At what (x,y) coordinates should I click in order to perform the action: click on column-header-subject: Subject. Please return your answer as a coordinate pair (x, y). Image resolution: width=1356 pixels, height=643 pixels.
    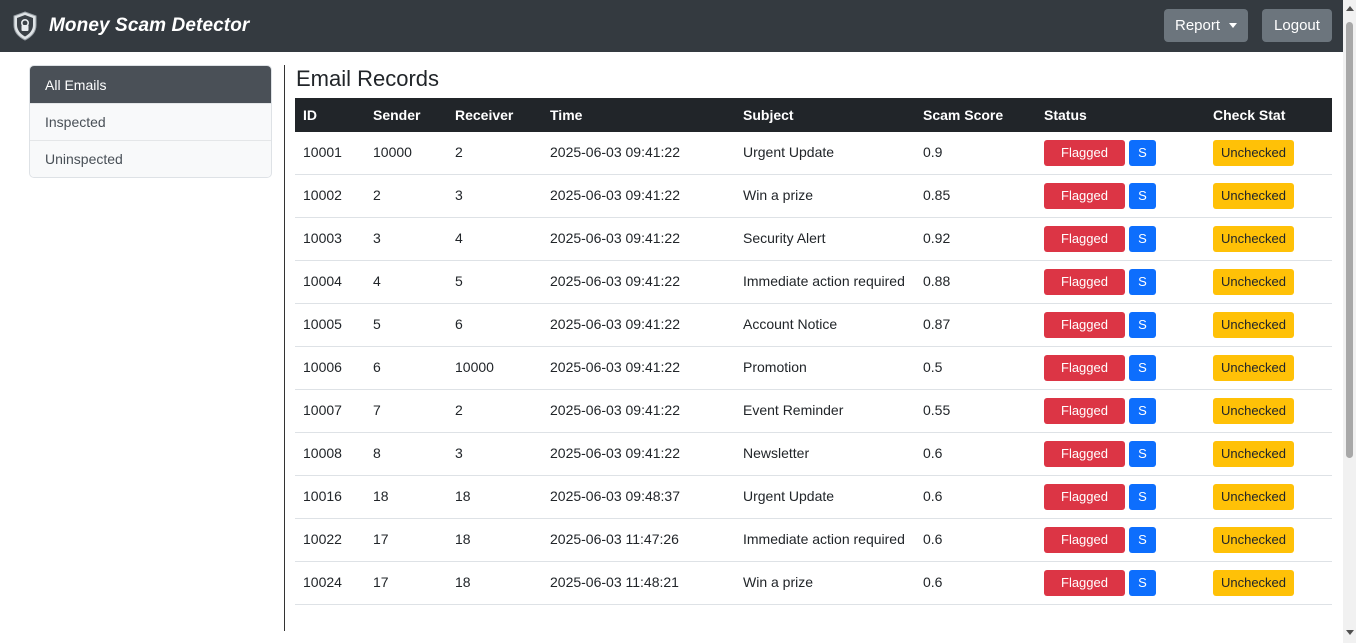
    Looking at the image, I should click on (768, 115).